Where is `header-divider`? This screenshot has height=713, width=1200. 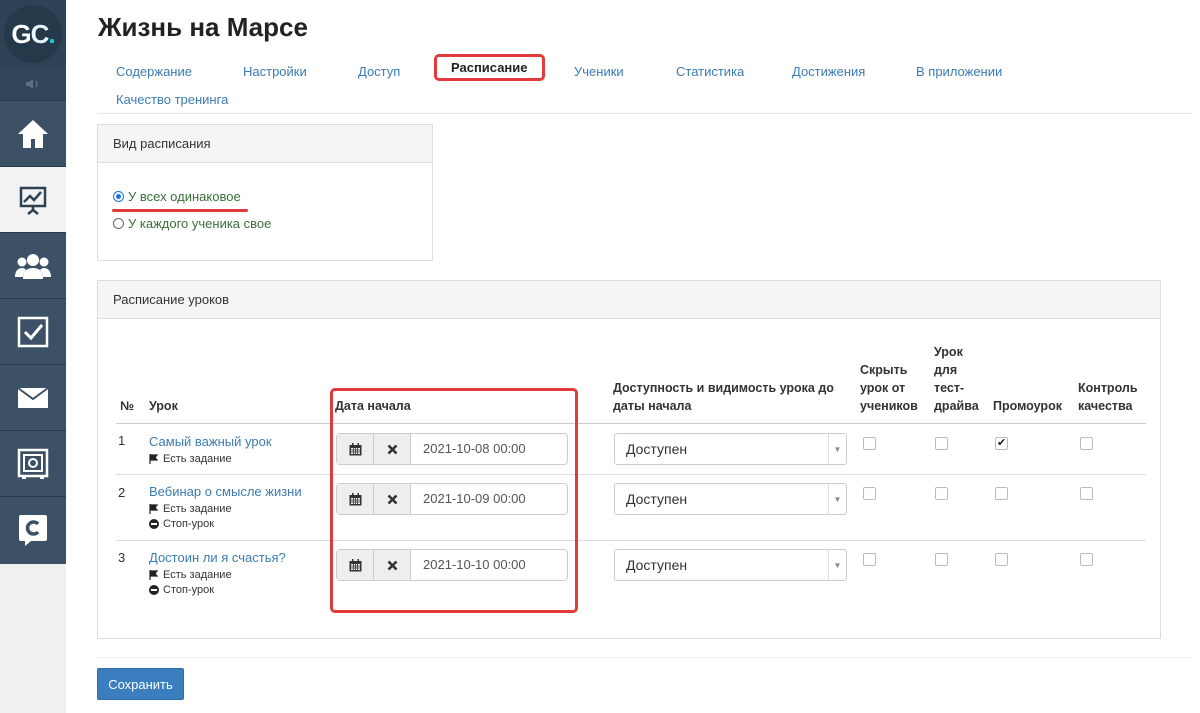 header-divider is located at coordinates (631, 423).